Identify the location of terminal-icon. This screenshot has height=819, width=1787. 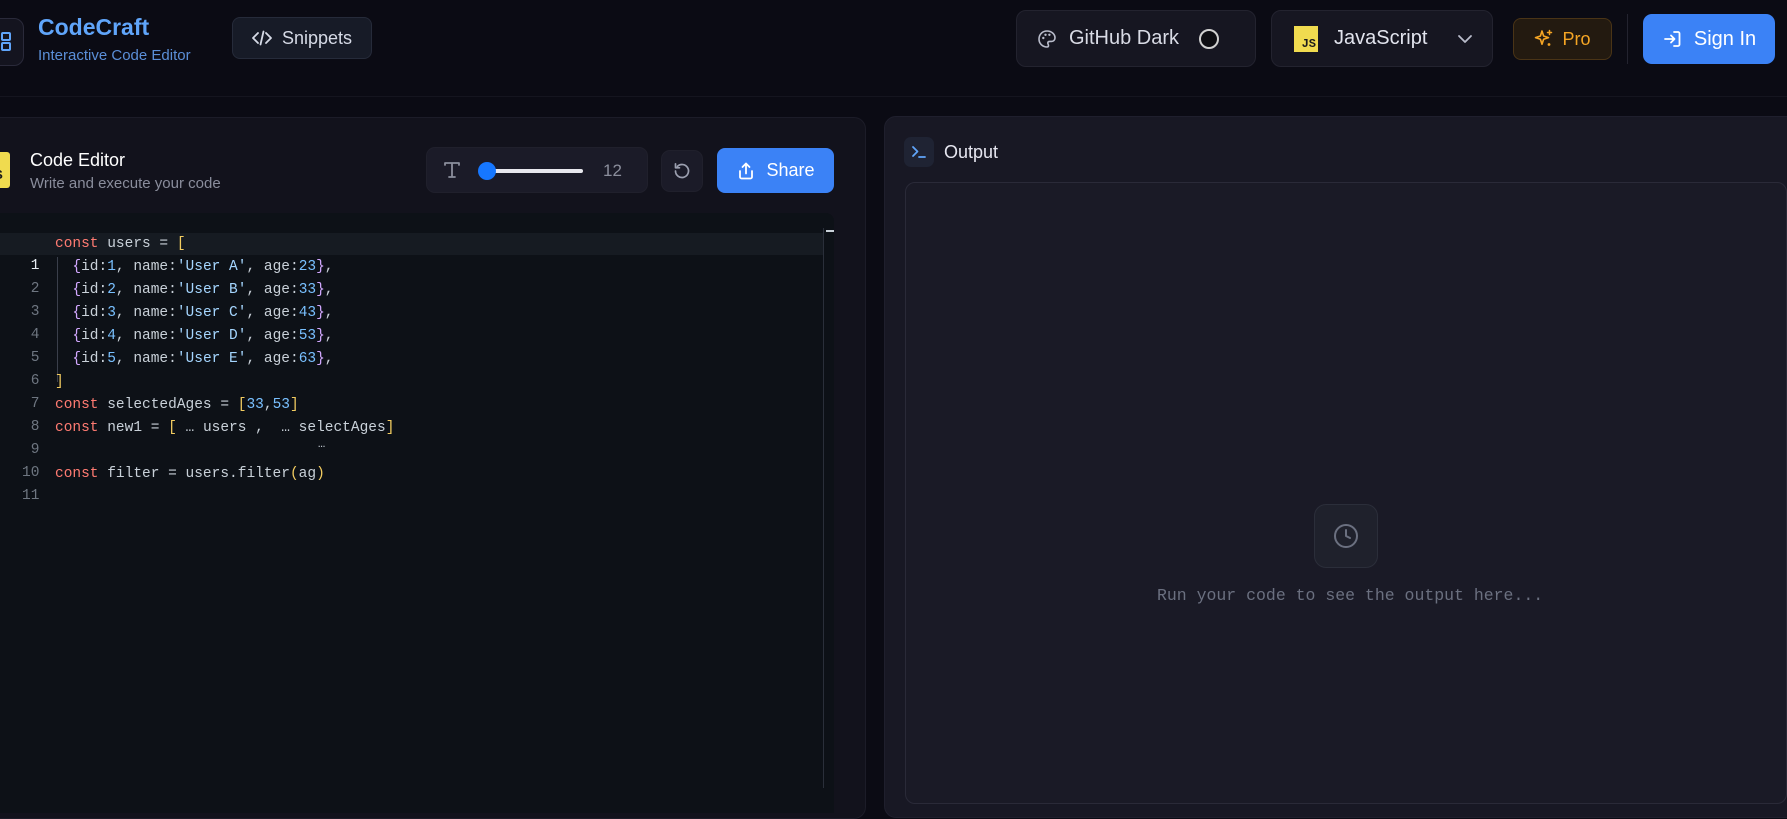
(919, 152).